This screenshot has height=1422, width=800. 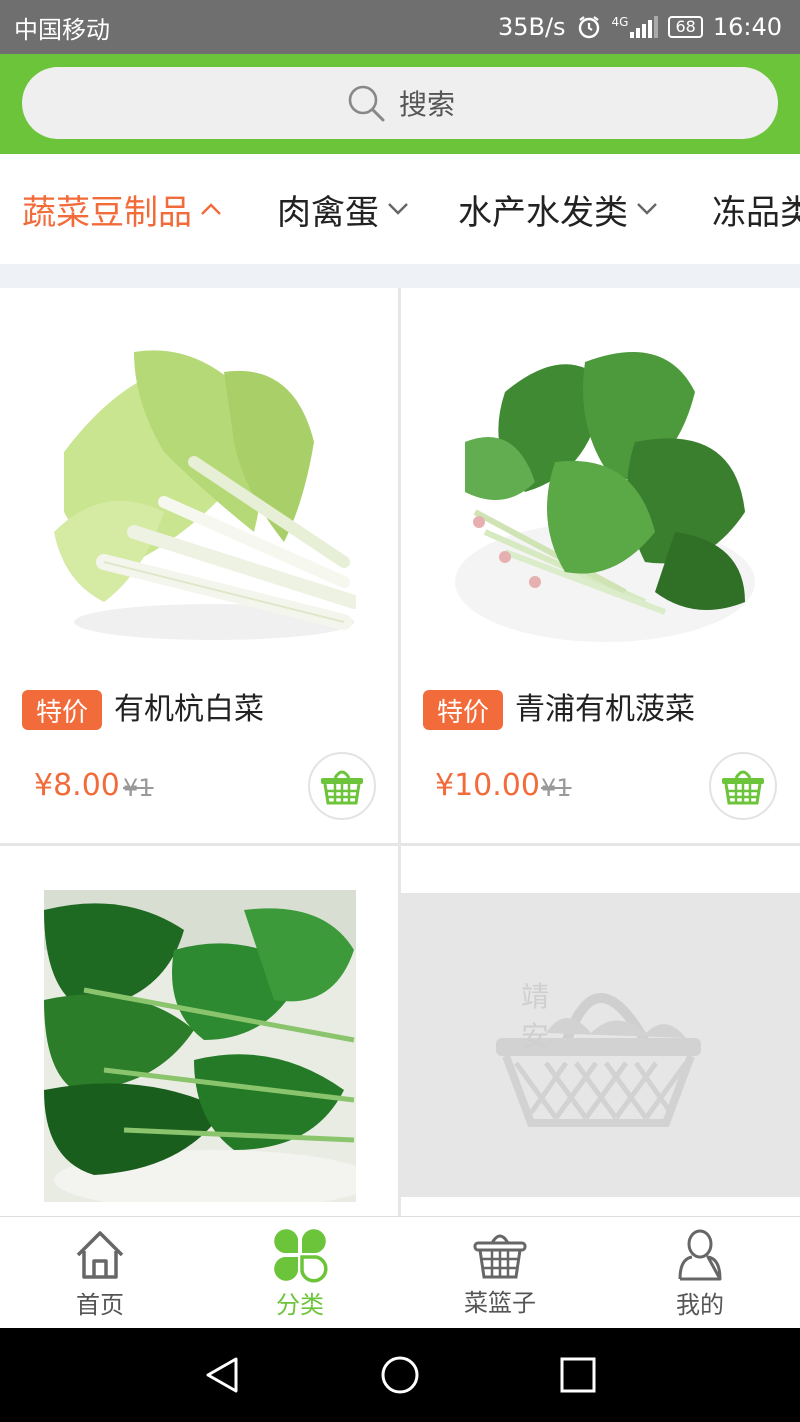 I want to click on tab-frozen: 冻品类, so click(x=756, y=209).